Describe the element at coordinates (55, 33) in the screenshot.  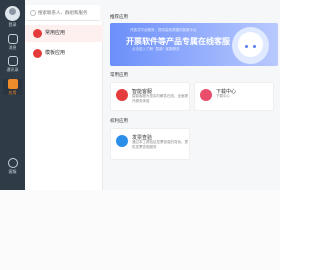
I see `nav-item-label: 常用应用` at that location.